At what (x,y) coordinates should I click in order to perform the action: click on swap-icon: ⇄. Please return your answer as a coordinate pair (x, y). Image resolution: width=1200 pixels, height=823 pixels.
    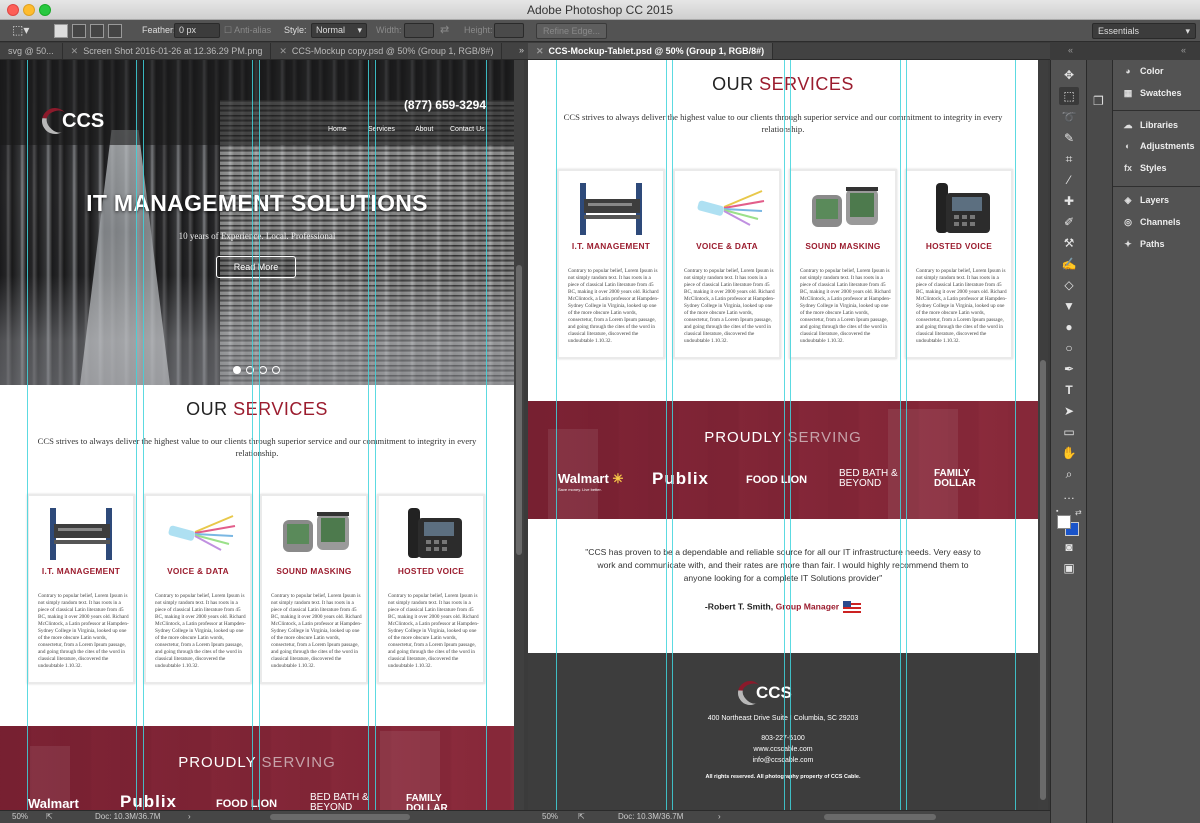
    Looking at the image, I should click on (444, 29).